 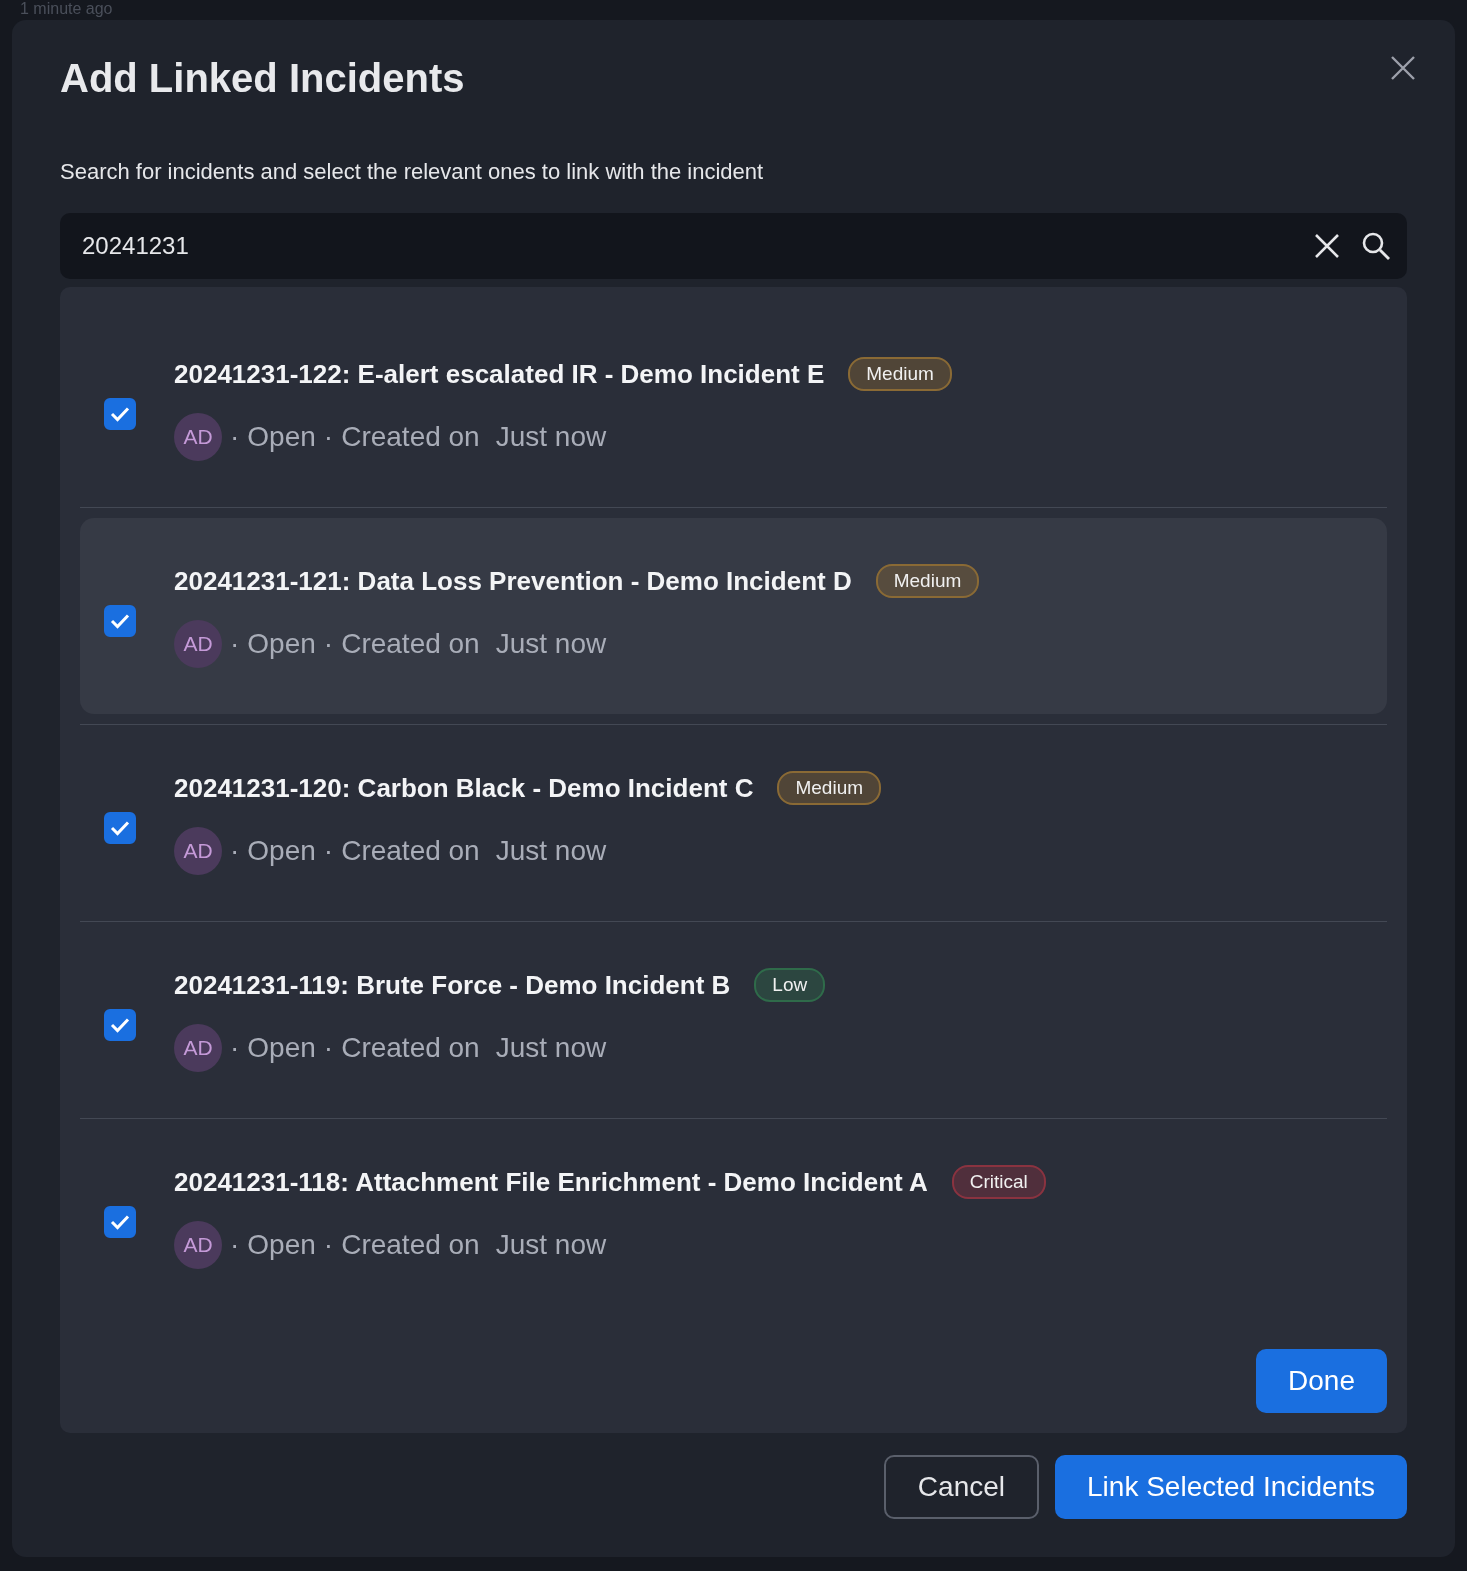 What do you see at coordinates (733, 409) in the screenshot?
I see `incident-row: 20241231-122: E-alert escalated IR - Demo Incident E Medium AD · Open · Created on Just now` at bounding box center [733, 409].